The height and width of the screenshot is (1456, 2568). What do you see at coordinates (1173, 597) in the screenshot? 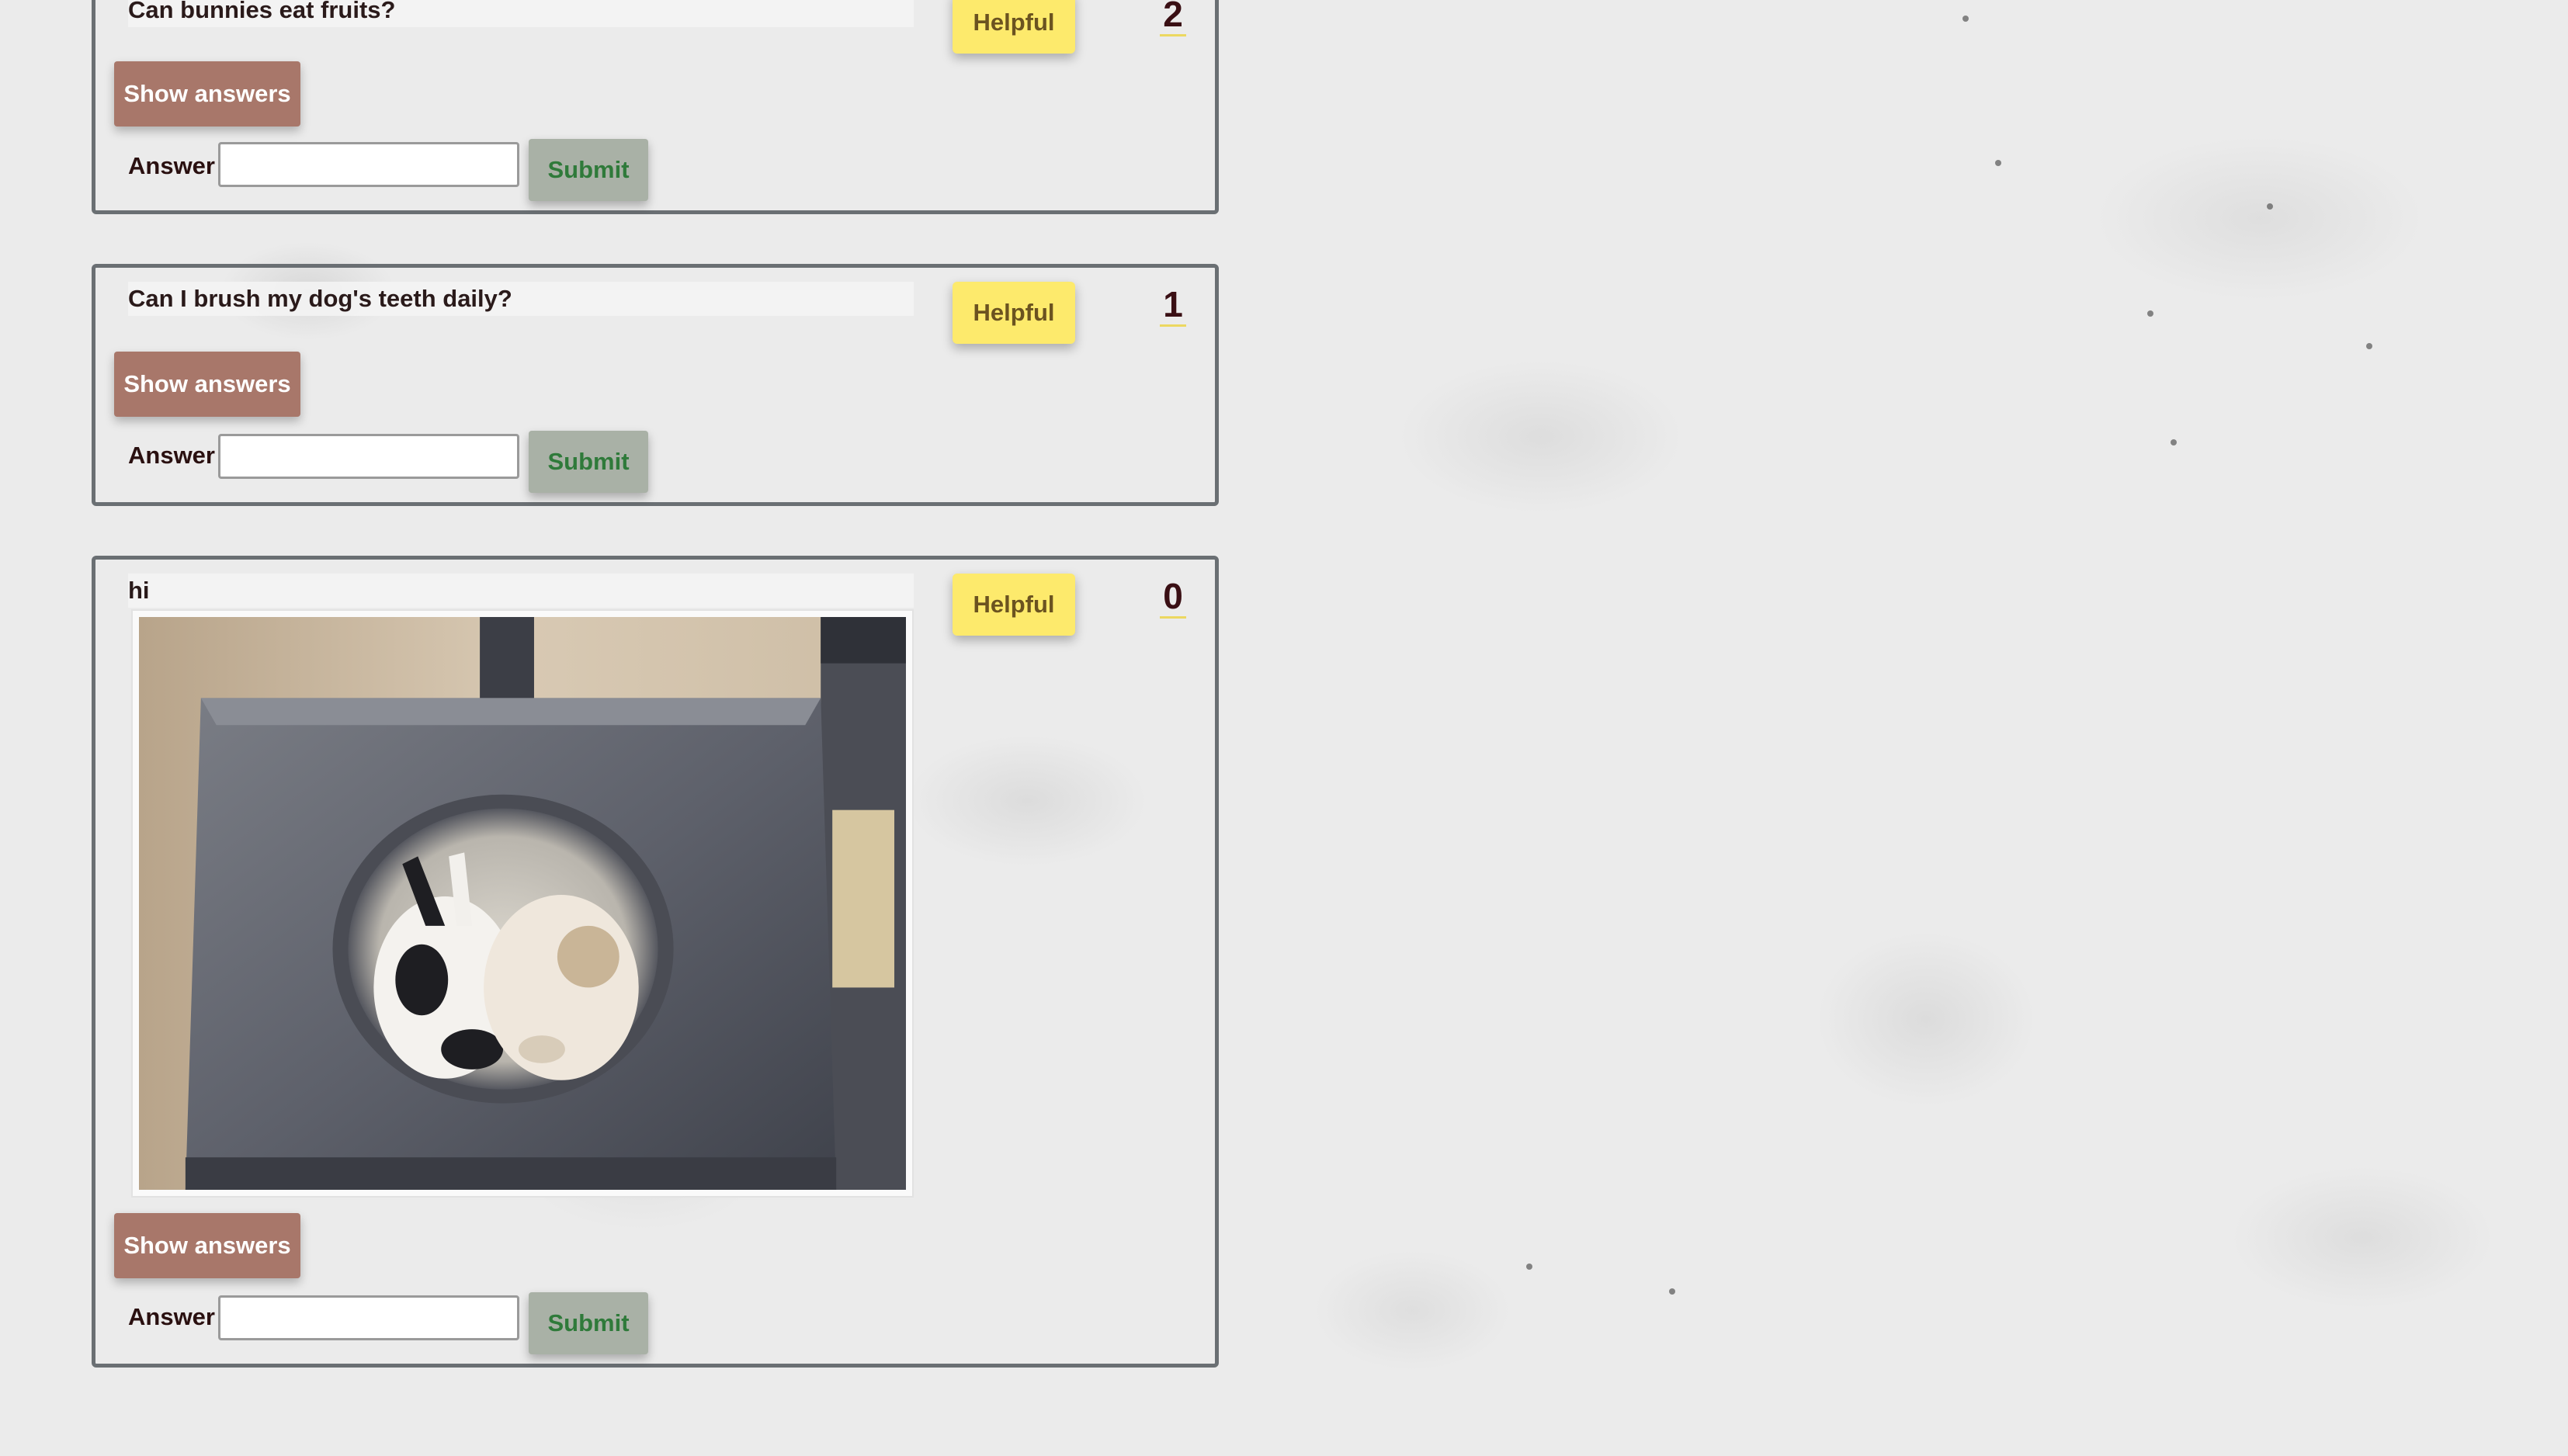
I see `helpful-count: 0` at bounding box center [1173, 597].